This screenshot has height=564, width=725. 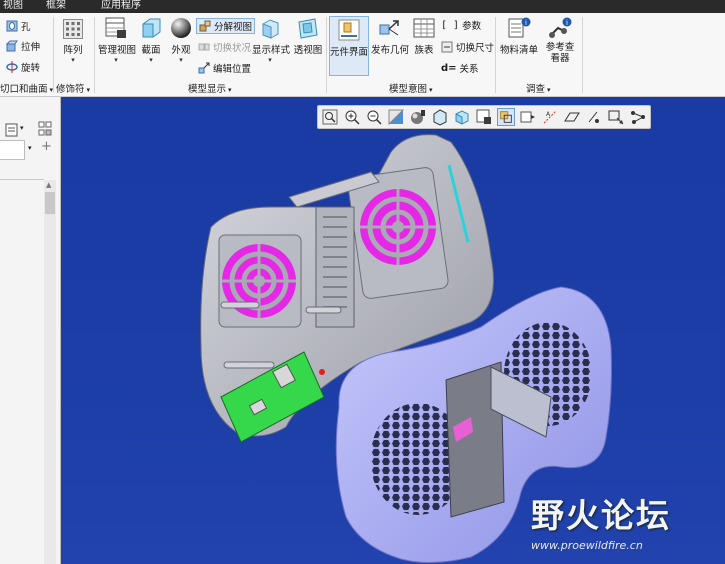 I want to click on relations-button: d= 关系, so click(x=460, y=68).